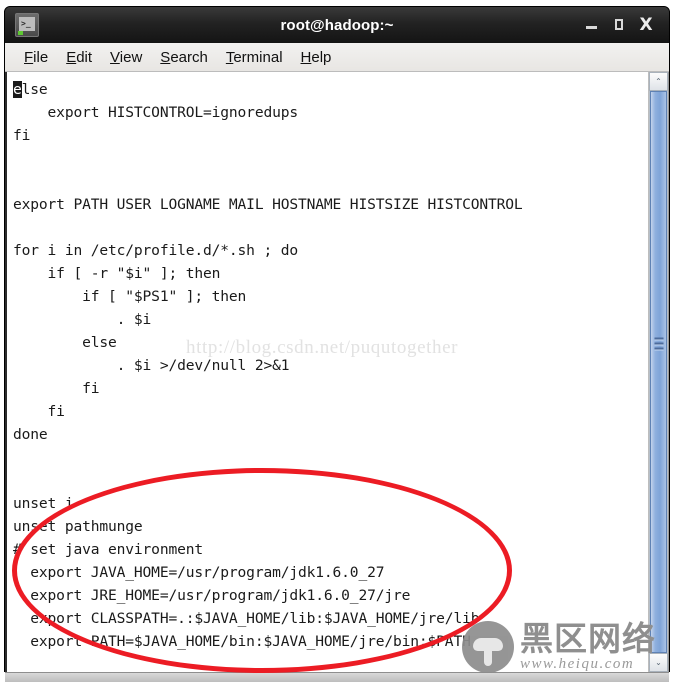  I want to click on scroll-down-icon: ⌄, so click(658, 662).